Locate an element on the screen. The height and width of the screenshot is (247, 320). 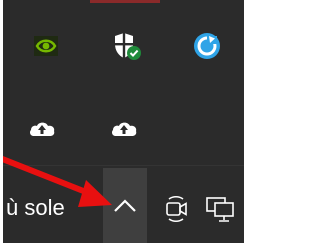
sync-icon is located at coordinates (207, 46).